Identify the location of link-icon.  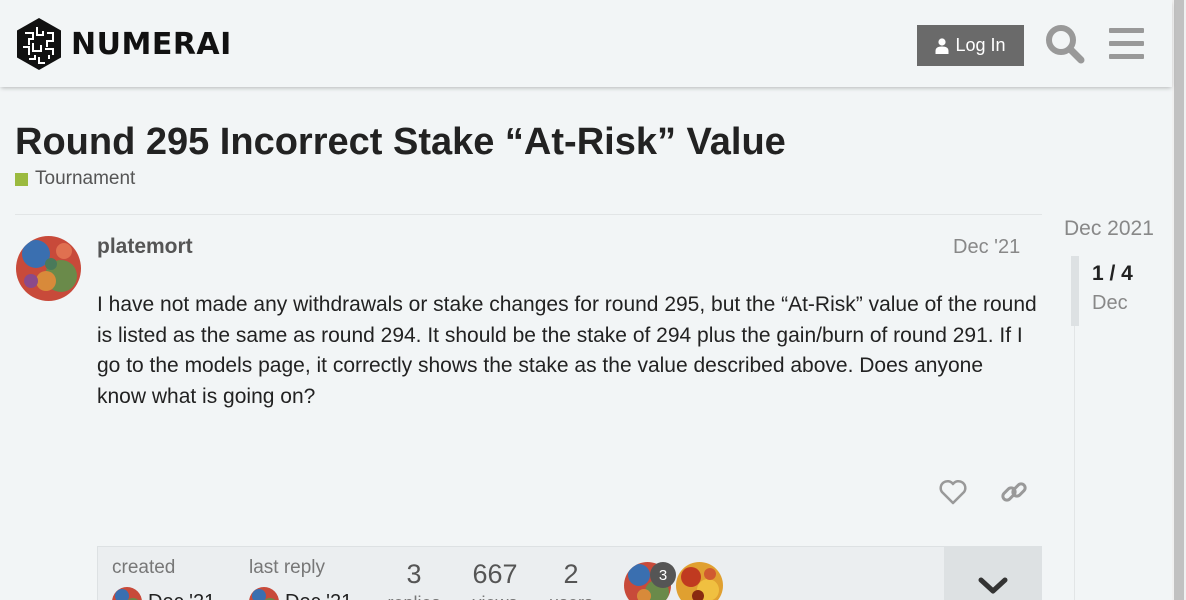
(1014, 492).